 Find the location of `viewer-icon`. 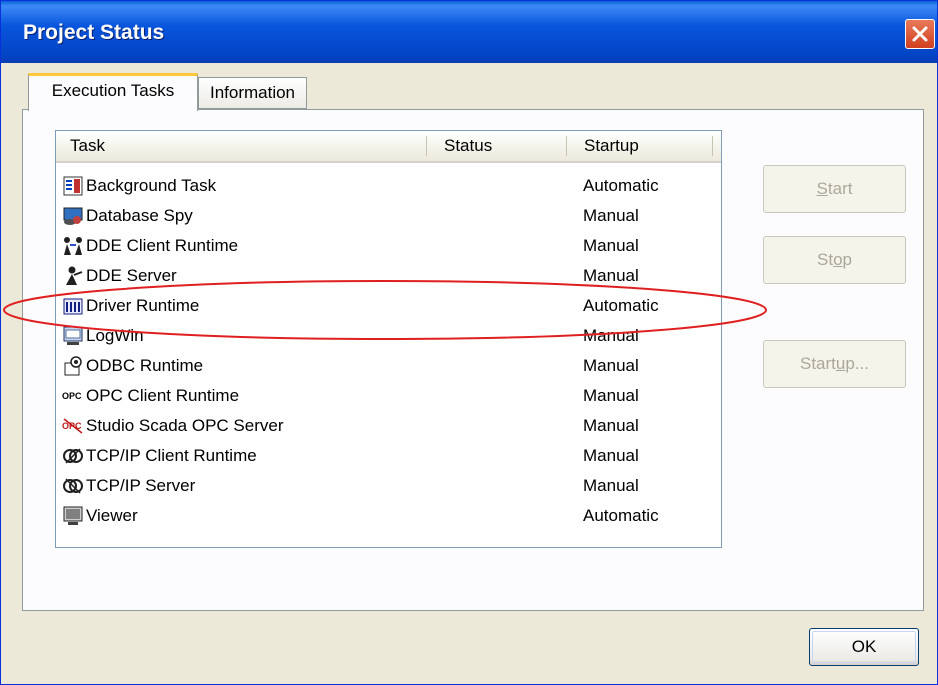

viewer-icon is located at coordinates (73, 515).